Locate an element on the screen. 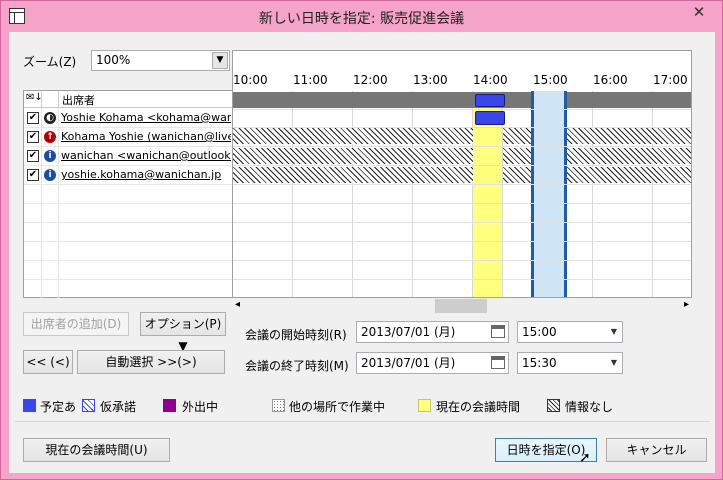 Image resolution: width=723 pixels, height=480 pixels. hour-label: 10:00 is located at coordinates (250, 80).